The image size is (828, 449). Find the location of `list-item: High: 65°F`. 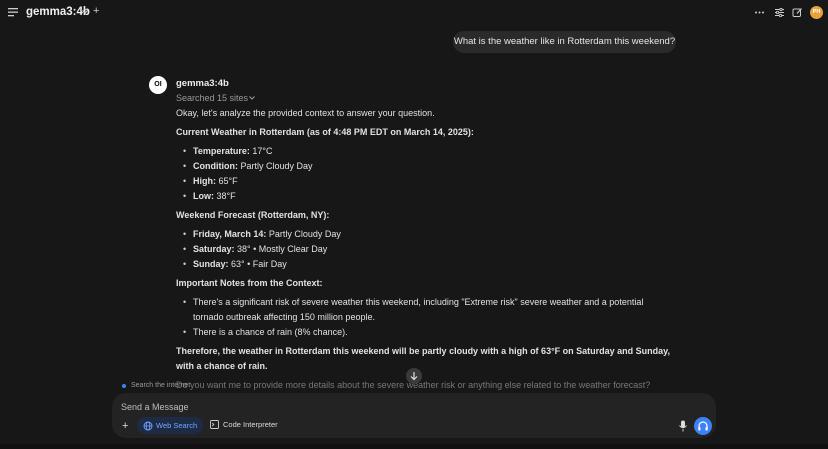

list-item: High: 65°F is located at coordinates (426, 181).